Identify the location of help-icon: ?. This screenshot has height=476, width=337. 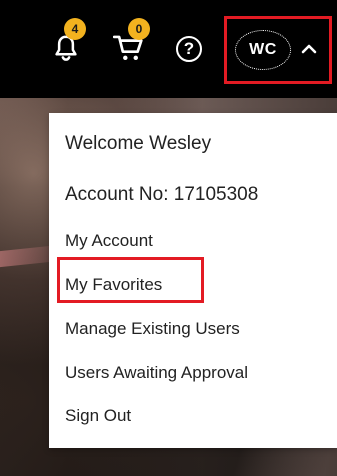
(189, 49).